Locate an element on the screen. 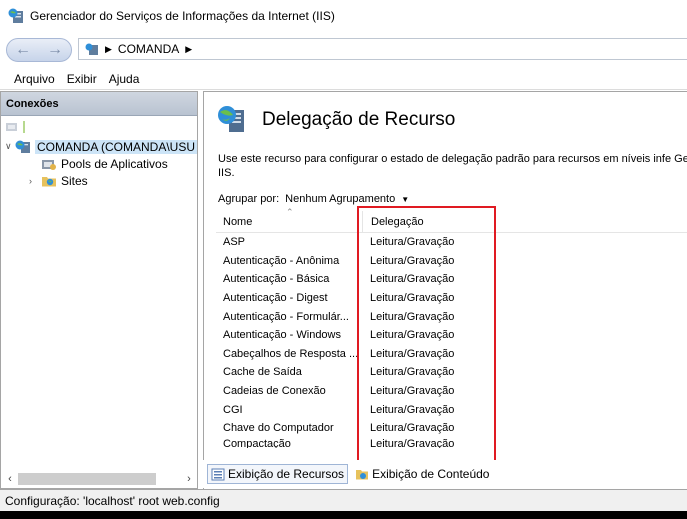  tab-features-view: Exibição de Recursos is located at coordinates (278, 474).